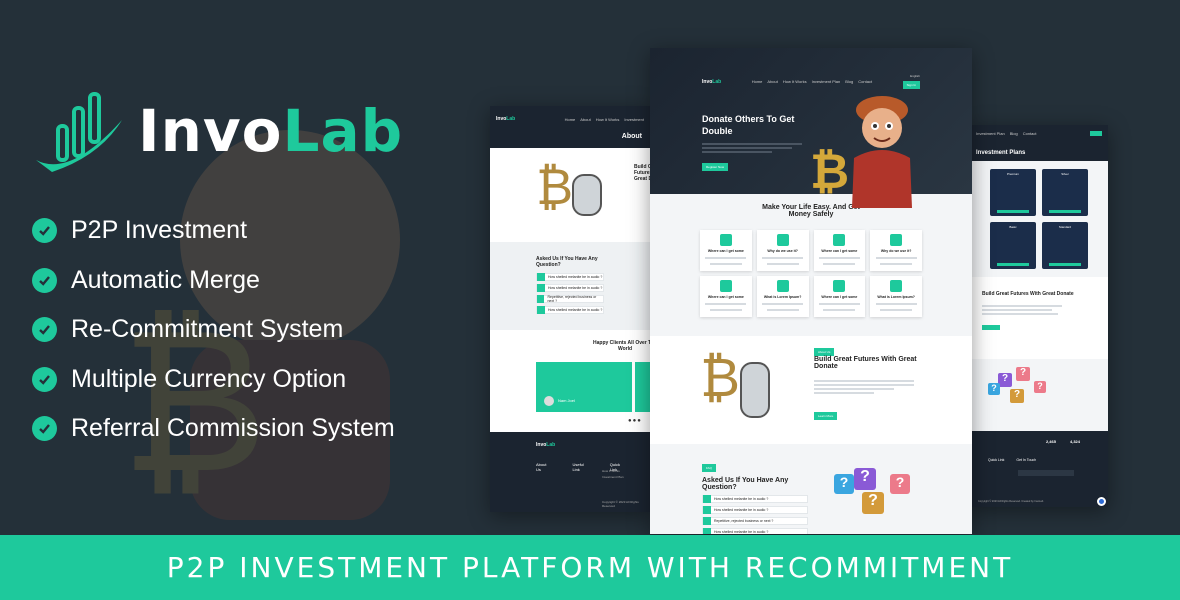 This screenshot has width=1180, height=600. What do you see at coordinates (621, 346) in the screenshot?
I see `left-mock-clients-title: Happy Clients All Over The World` at bounding box center [621, 346].